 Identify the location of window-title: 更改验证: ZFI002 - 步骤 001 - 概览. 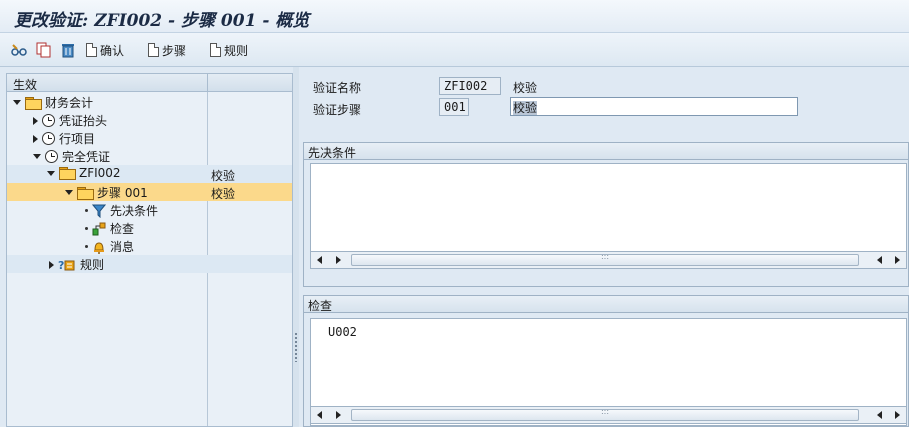
(162, 21).